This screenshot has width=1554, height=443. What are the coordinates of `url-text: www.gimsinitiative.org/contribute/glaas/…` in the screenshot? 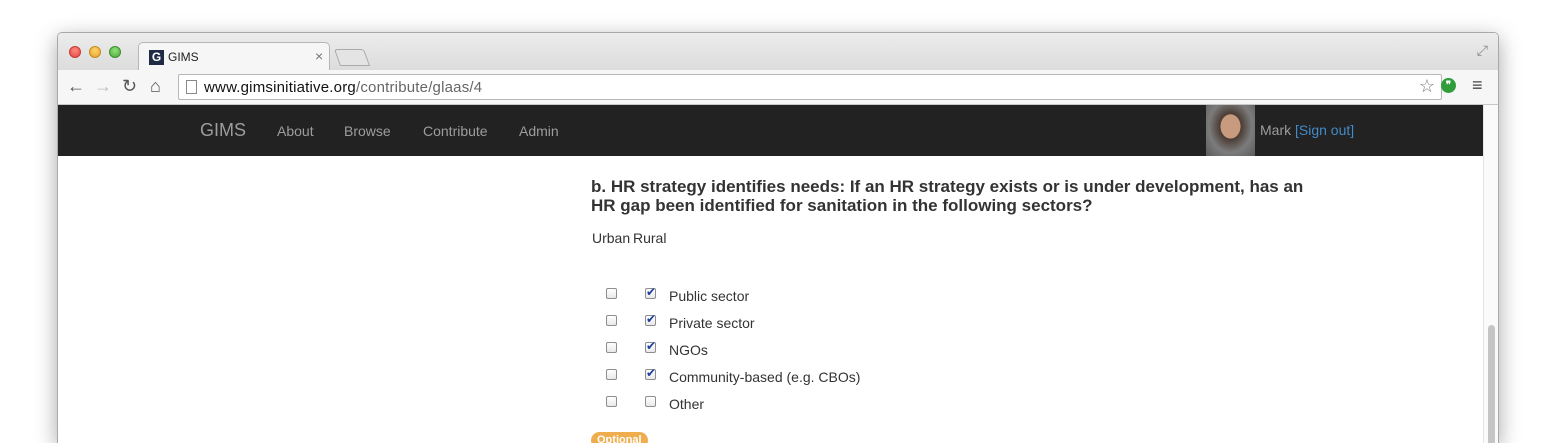 It's located at (343, 87).